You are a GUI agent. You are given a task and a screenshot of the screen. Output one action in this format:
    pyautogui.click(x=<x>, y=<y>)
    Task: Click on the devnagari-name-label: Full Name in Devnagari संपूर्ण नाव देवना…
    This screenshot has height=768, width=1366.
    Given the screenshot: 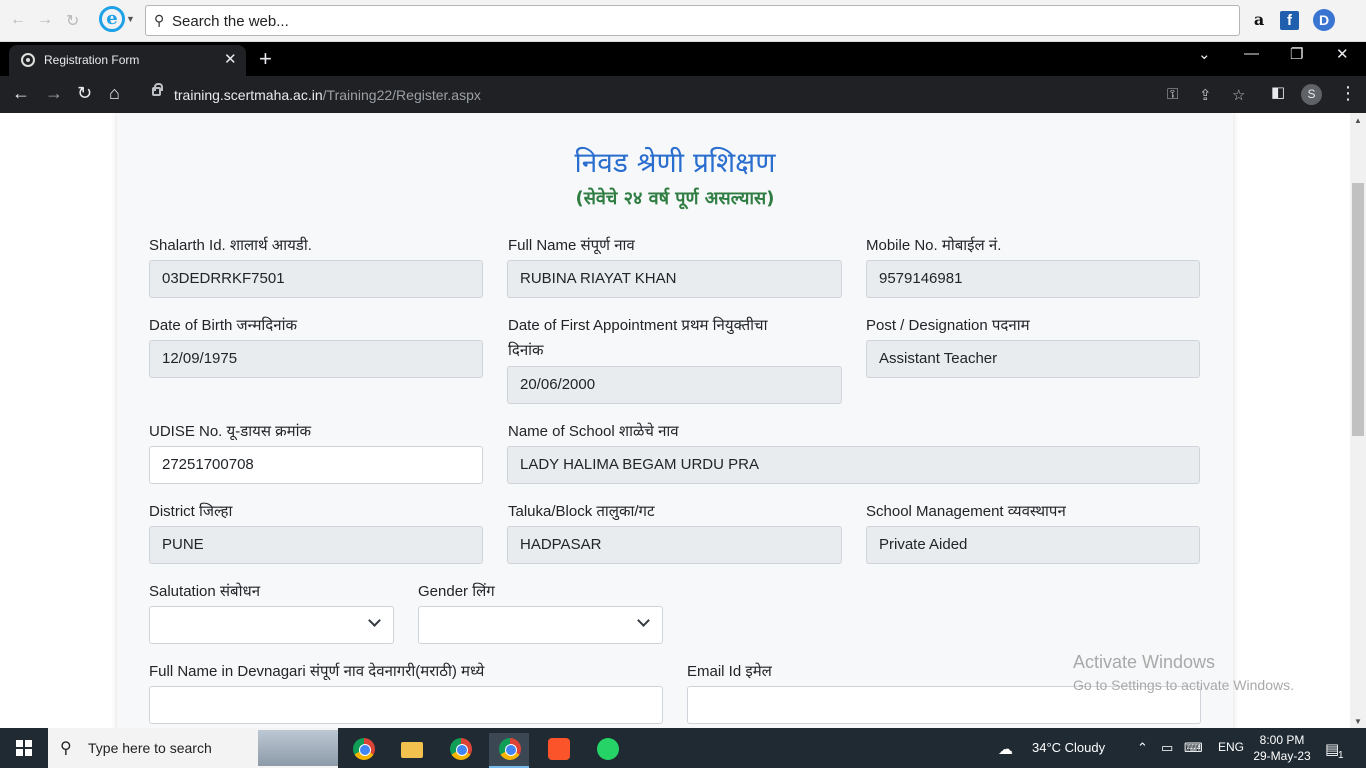 What is the action you would take?
    pyautogui.click(x=317, y=671)
    